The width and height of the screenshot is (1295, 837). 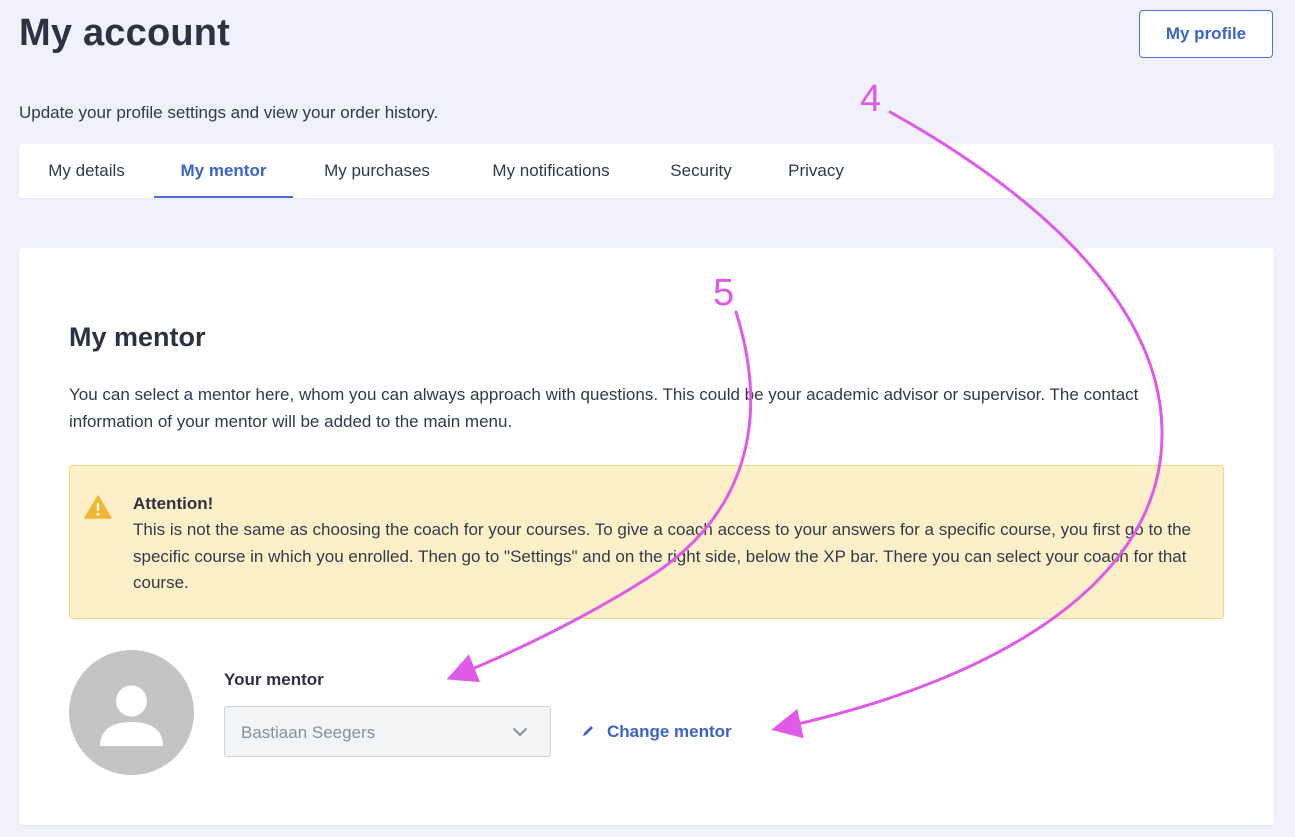 I want to click on pencil-icon, so click(x=588, y=731).